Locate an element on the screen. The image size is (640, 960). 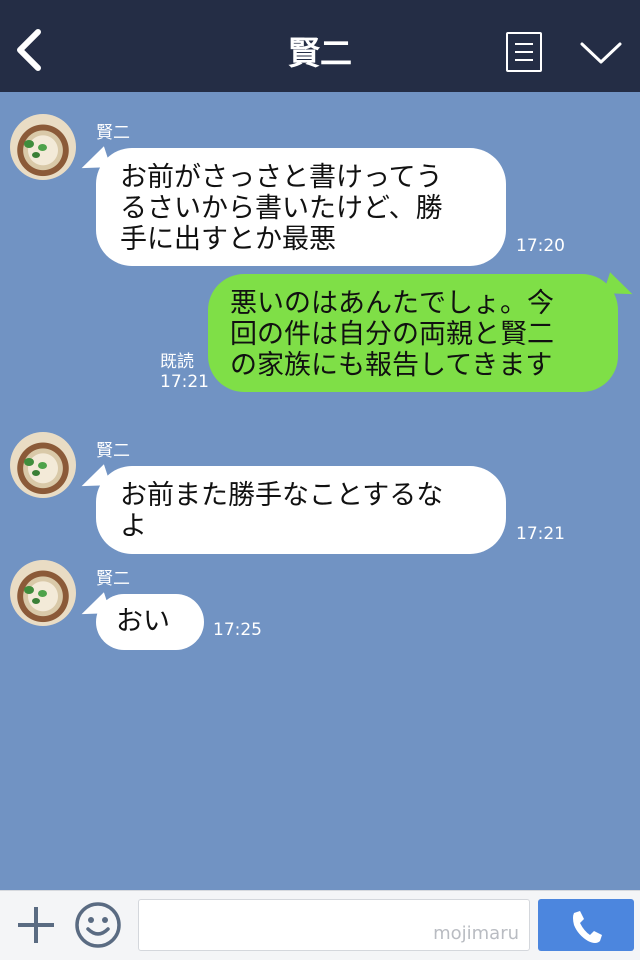
message-bubble: お前がさっさと書けってう るさいから書いたけど、勝 手に出すとか最悪 is located at coordinates (291, 206).